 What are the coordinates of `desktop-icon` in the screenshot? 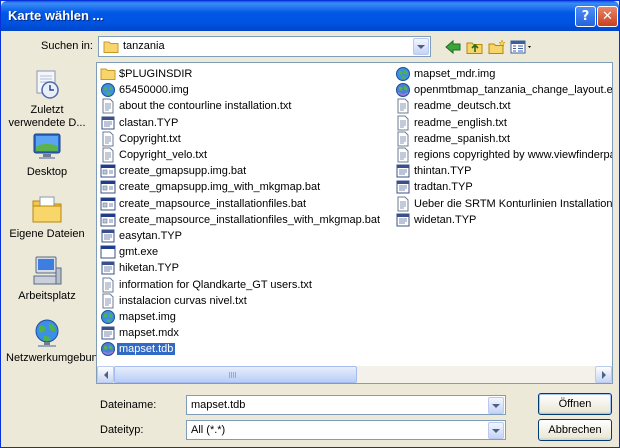 It's located at (47, 146).